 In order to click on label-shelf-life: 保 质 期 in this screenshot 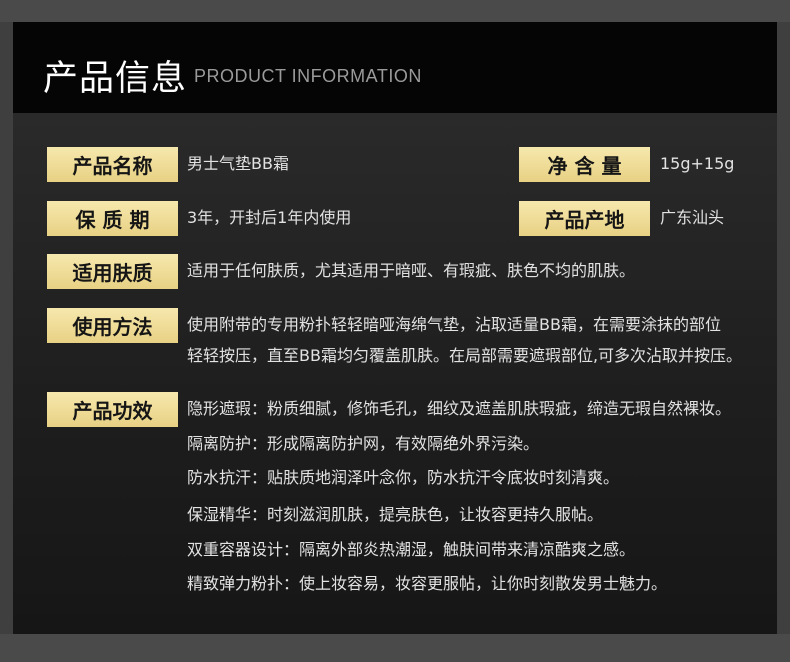, I will do `click(112, 218)`.